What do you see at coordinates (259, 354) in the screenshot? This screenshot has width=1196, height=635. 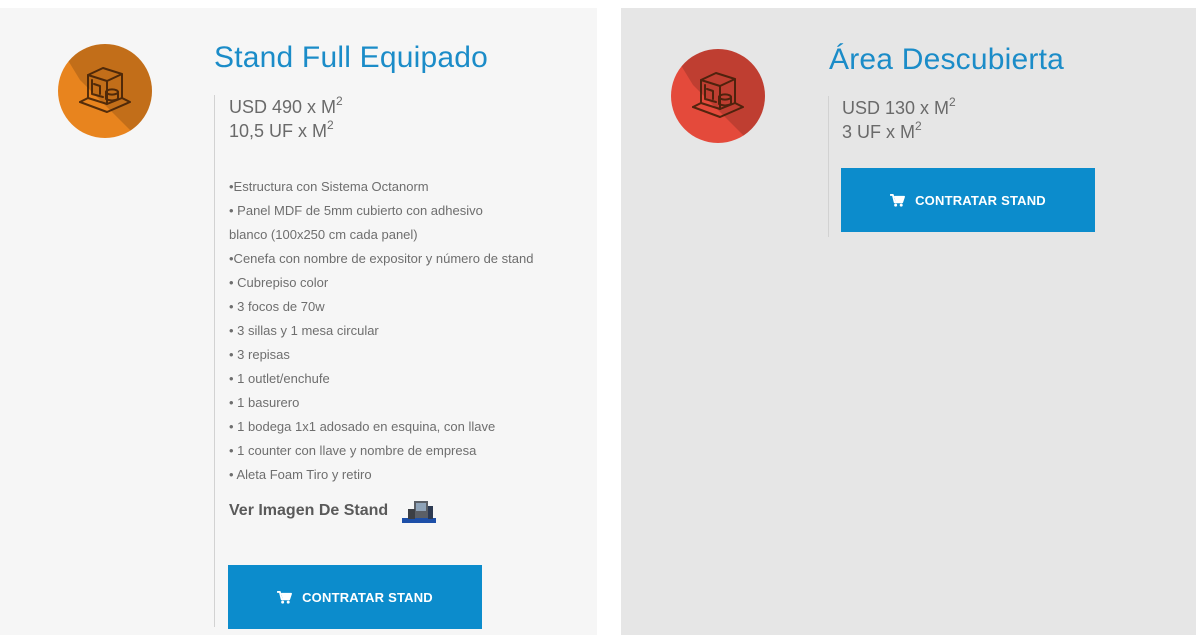 I see `feature-item: • 3 repisas` at bounding box center [259, 354].